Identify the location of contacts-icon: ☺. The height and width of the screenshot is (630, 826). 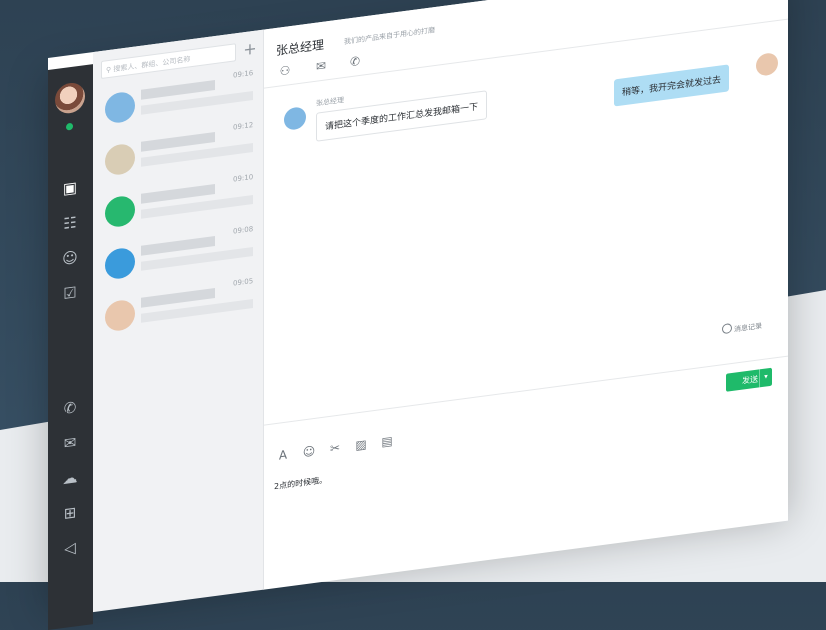
(70, 258).